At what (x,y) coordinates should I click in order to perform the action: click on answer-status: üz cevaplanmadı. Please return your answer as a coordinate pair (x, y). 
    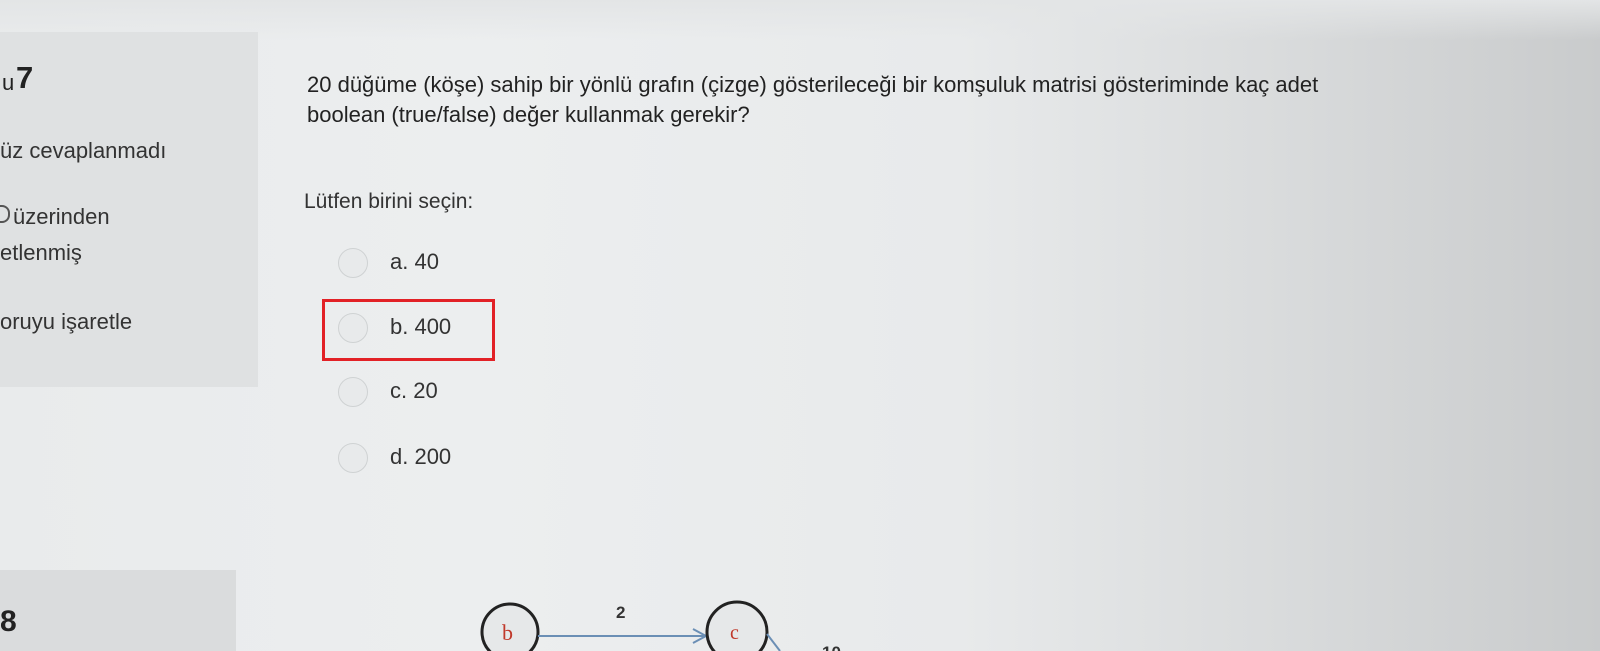
    Looking at the image, I should click on (83, 150).